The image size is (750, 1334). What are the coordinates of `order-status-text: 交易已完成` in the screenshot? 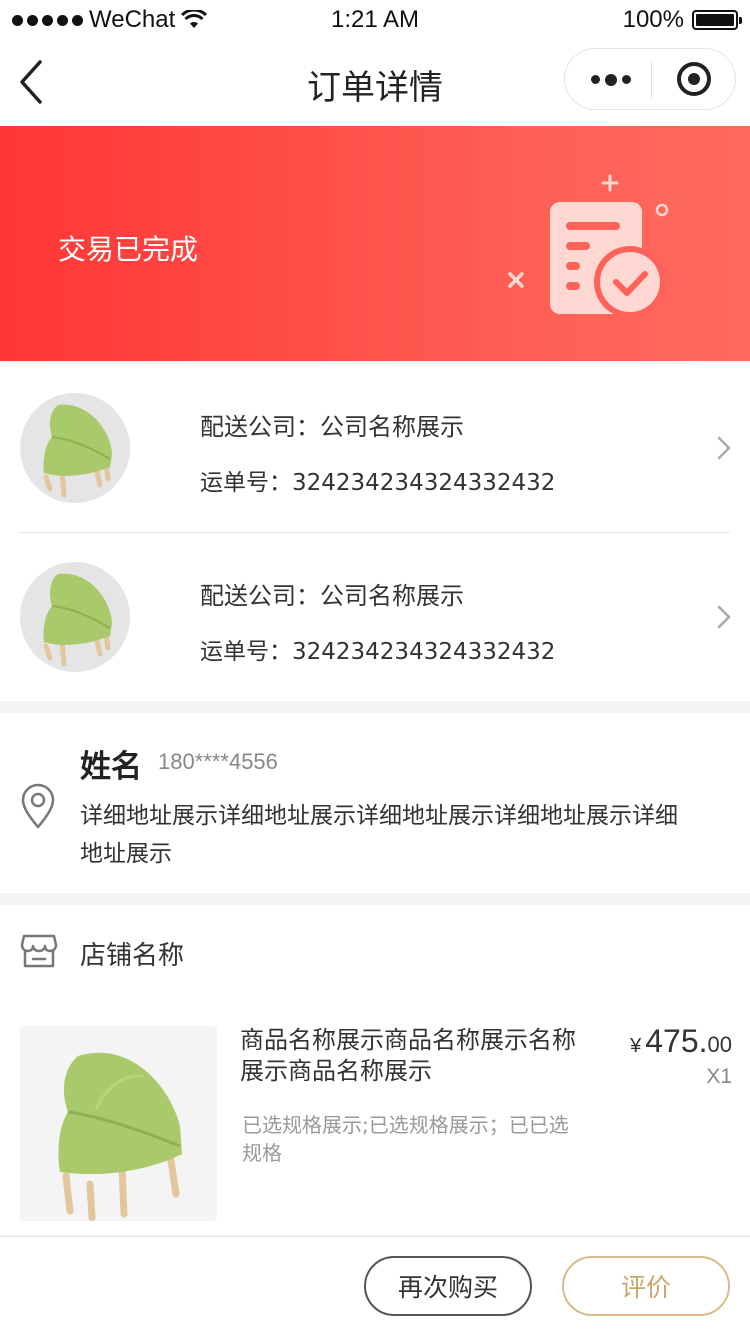 It's located at (128, 249).